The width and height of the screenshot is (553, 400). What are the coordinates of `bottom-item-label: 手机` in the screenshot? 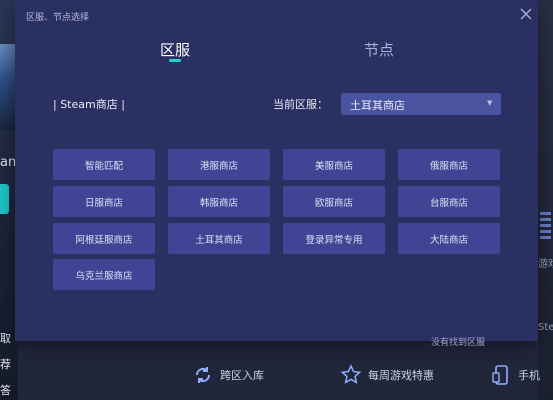 It's located at (529, 375).